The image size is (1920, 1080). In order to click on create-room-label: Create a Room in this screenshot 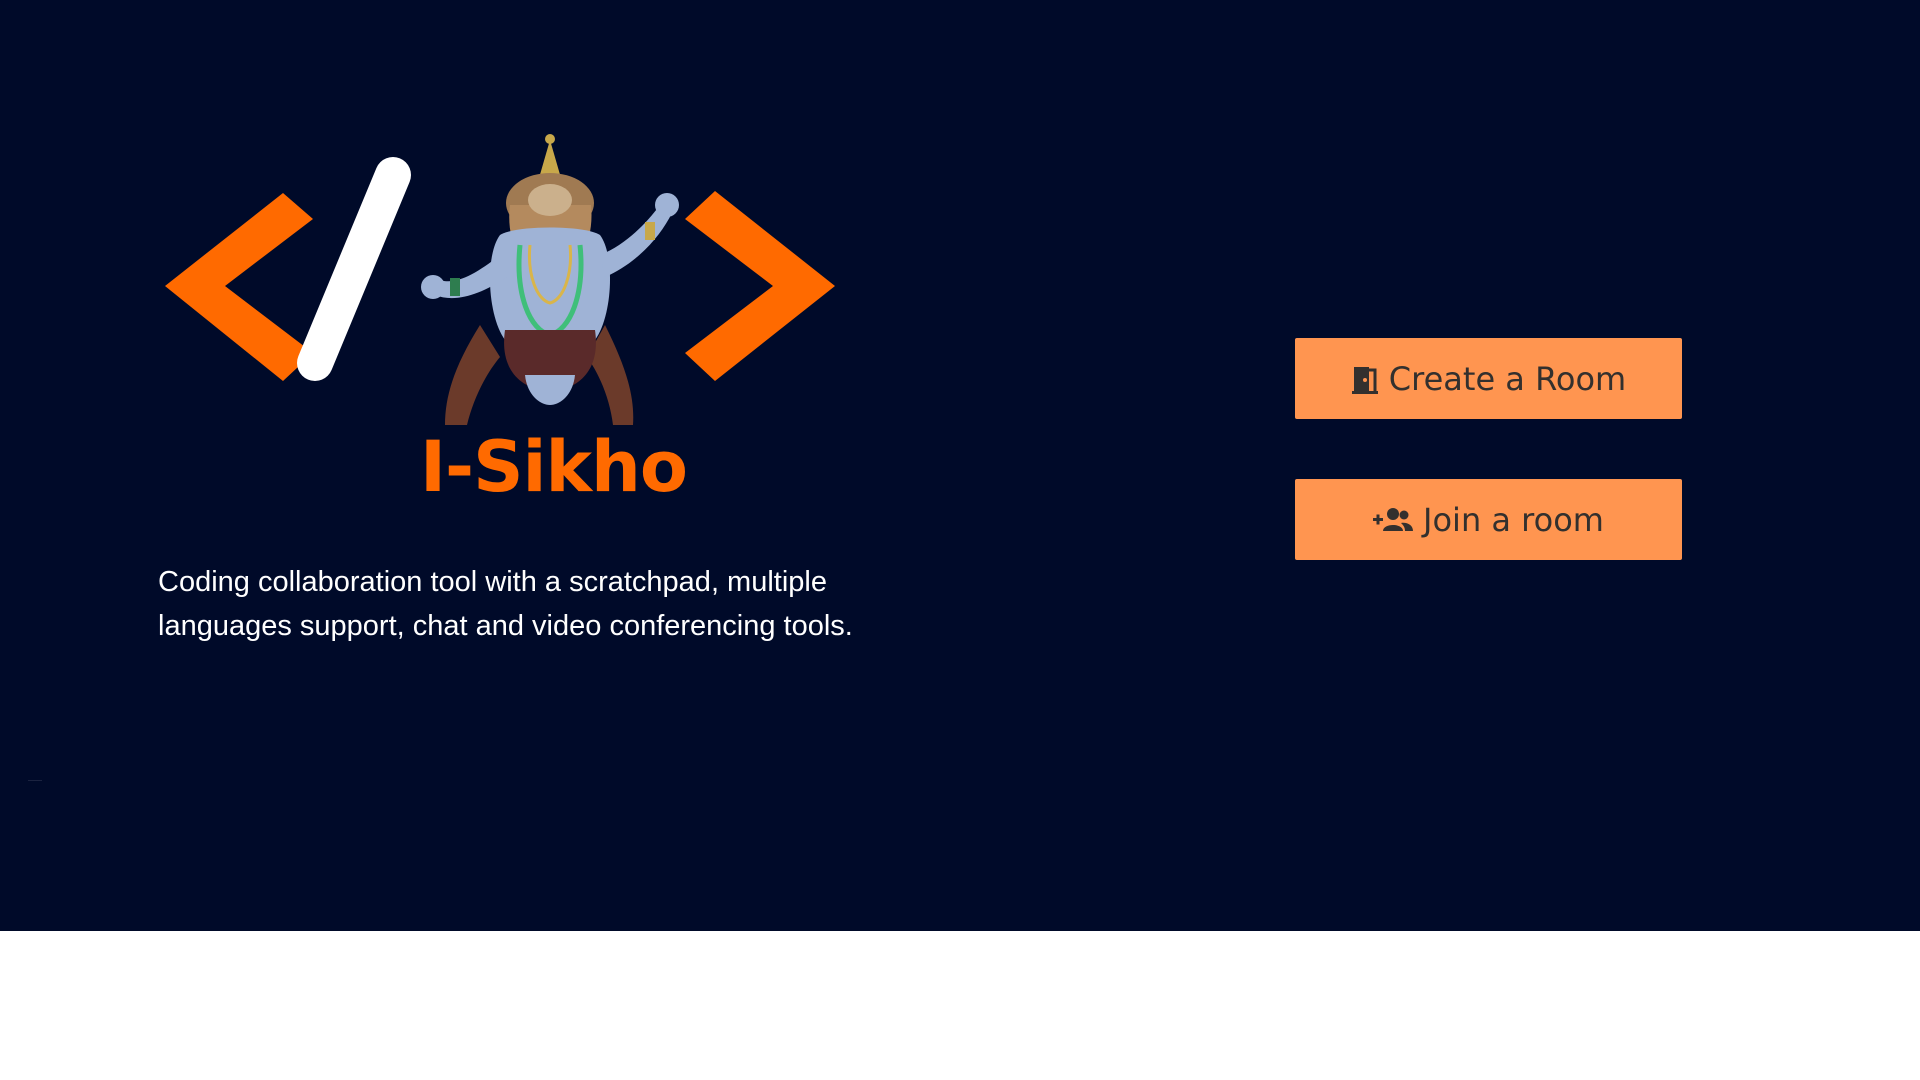, I will do `click(1507, 378)`.